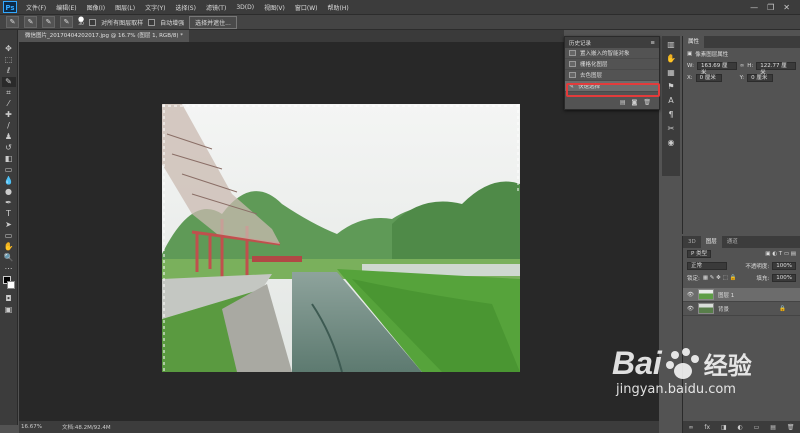 This screenshot has width=800, height=433. What do you see at coordinates (671, 128) in the screenshot?
I see `tools-presets-icon: ✂` at bounding box center [671, 128].